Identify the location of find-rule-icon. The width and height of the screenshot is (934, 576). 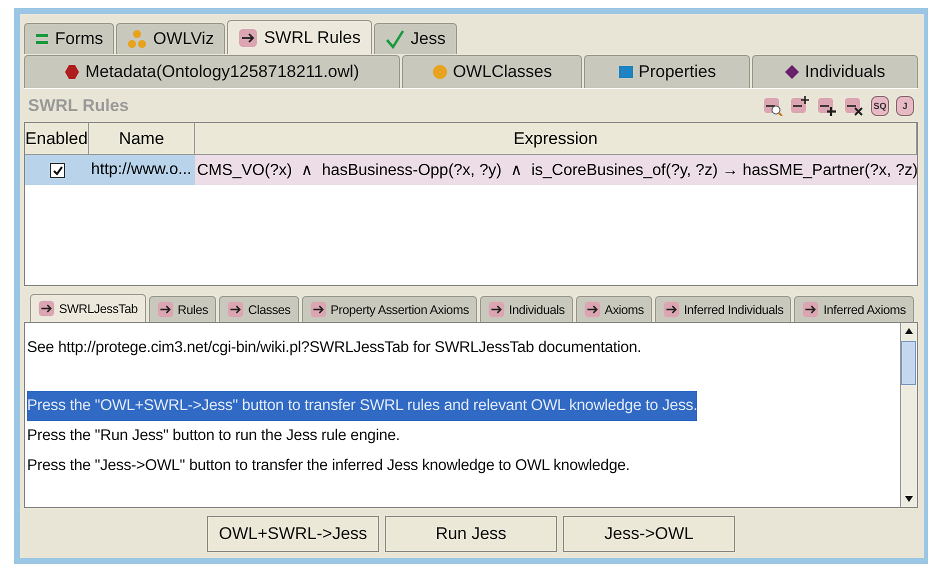
(773, 106).